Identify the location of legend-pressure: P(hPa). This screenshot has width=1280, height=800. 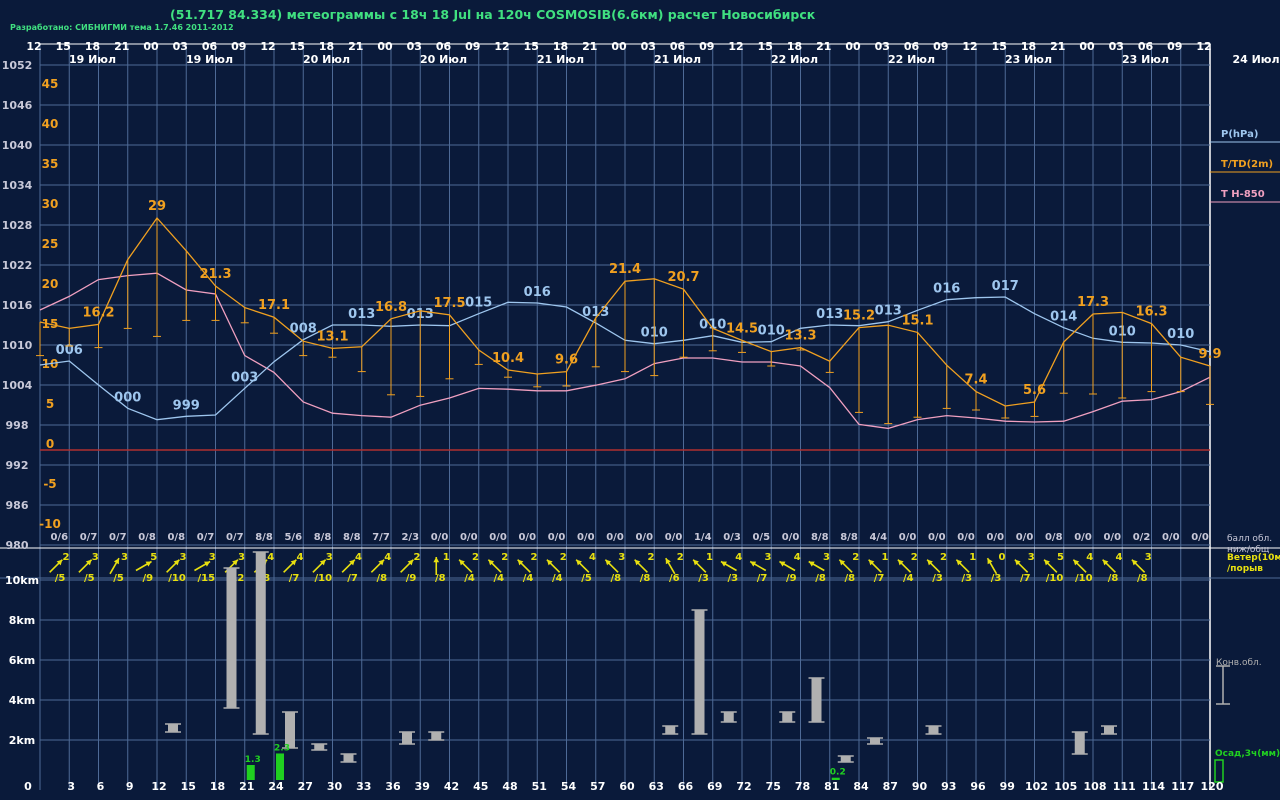
(1239, 134).